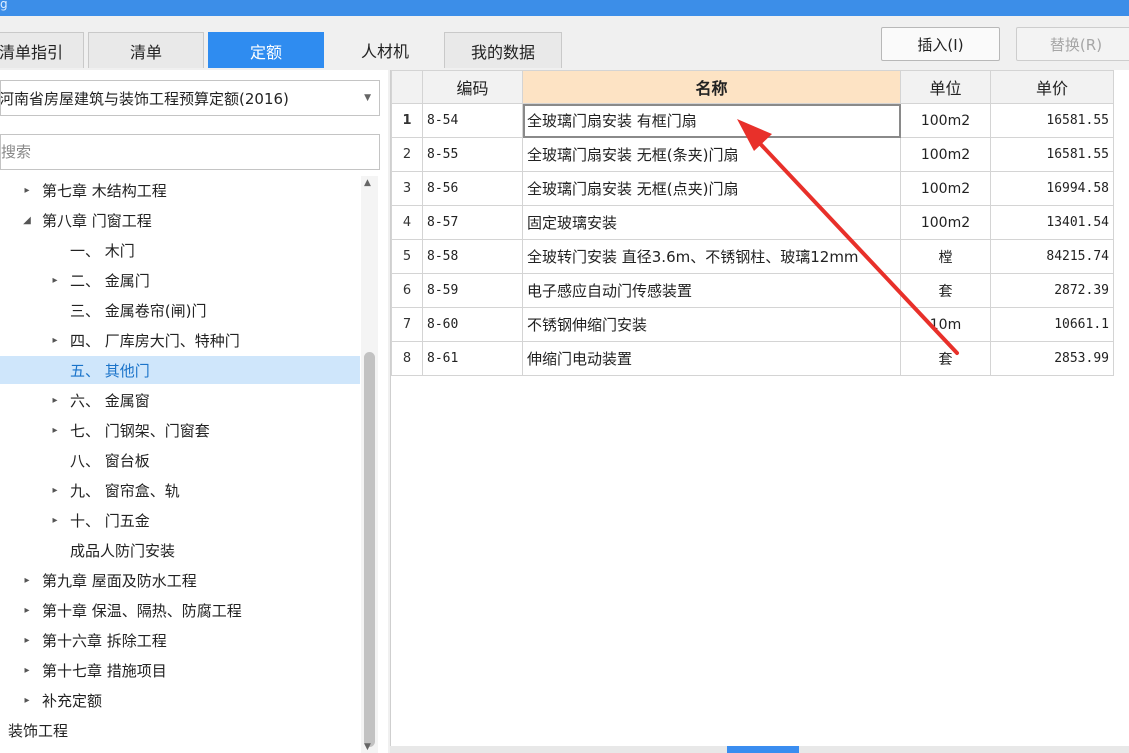 This screenshot has width=1129, height=753. I want to click on tree-item: ▸ 第十六章 拆除工程, so click(180, 640).